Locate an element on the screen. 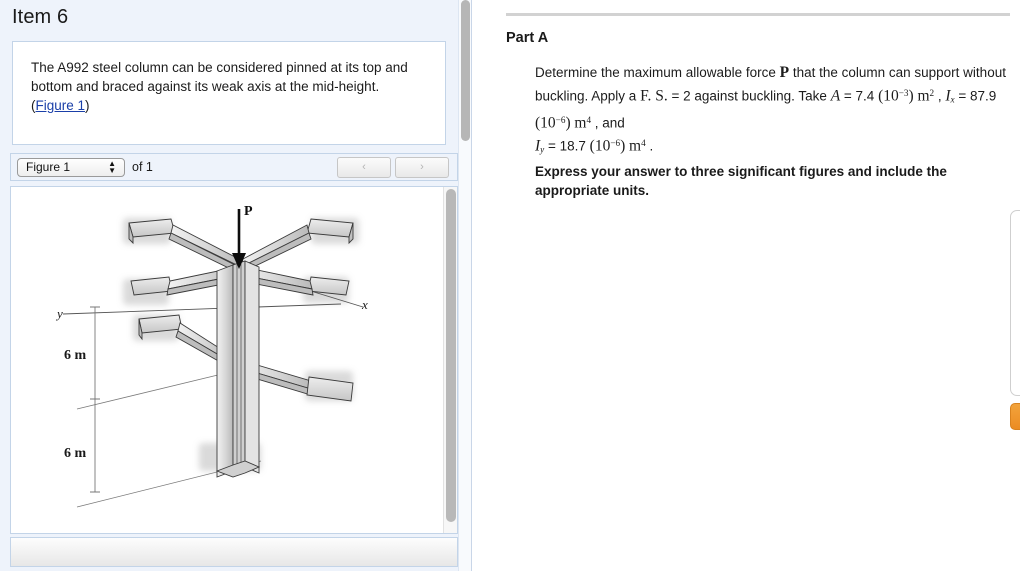  page-title: Item 6 is located at coordinates (40, 17).